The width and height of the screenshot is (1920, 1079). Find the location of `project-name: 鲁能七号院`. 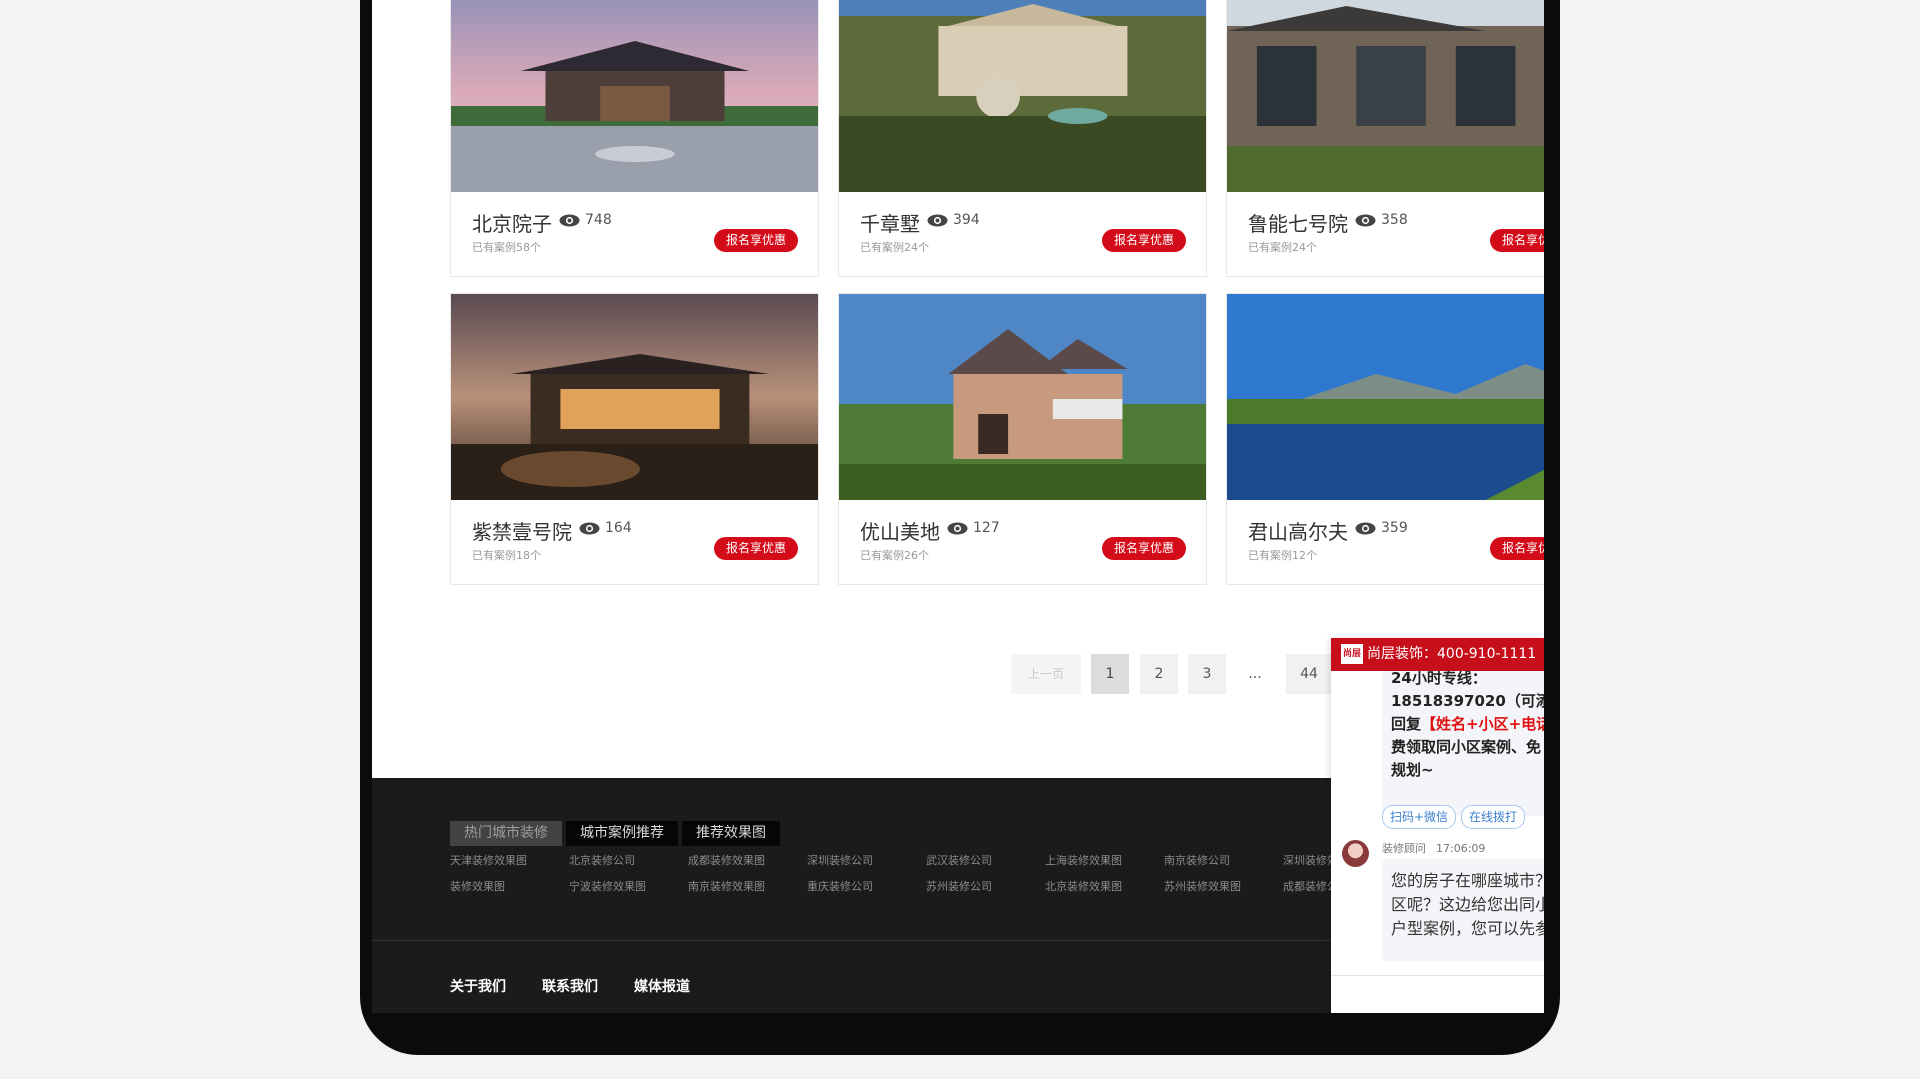

project-name: 鲁能七号院 is located at coordinates (1298, 222).